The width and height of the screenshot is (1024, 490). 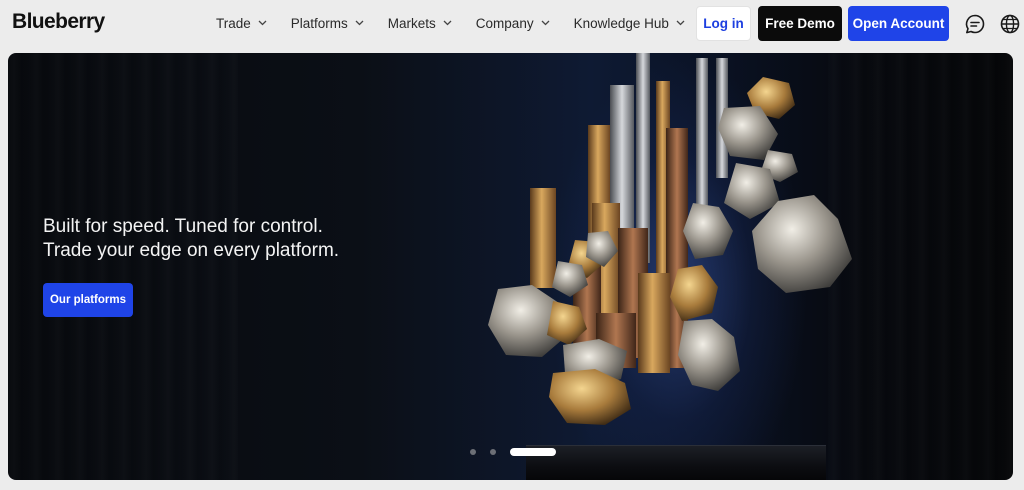 I want to click on login-button: Log in, so click(x=723, y=23).